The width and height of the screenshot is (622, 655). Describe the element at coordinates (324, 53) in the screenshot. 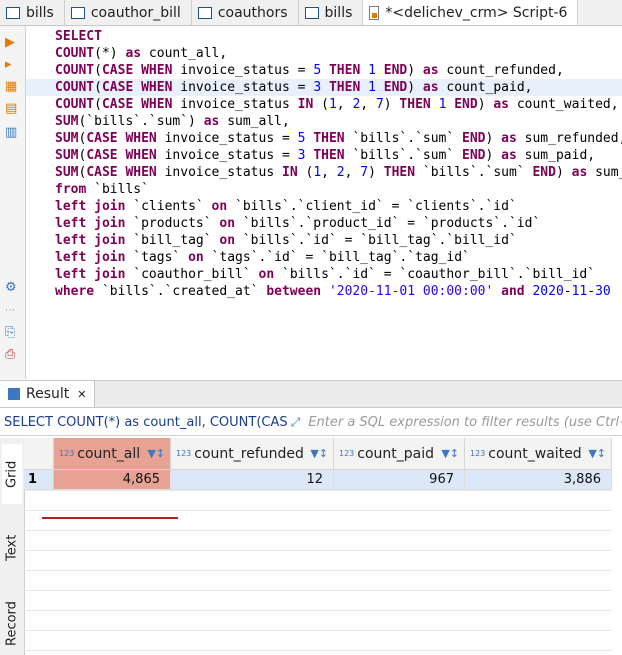

I see `sql-line: COUNT(*) as count_all,` at that location.